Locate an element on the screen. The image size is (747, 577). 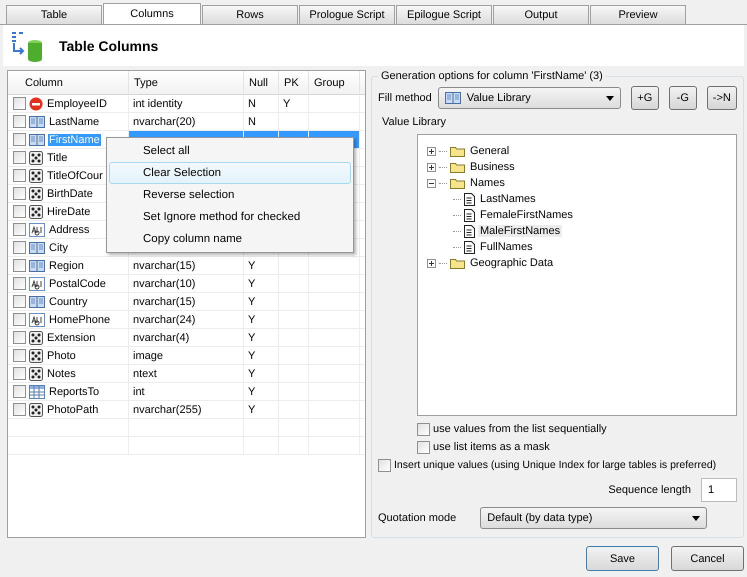
menu-item: Set Ignore method for checked is located at coordinates (230, 217).